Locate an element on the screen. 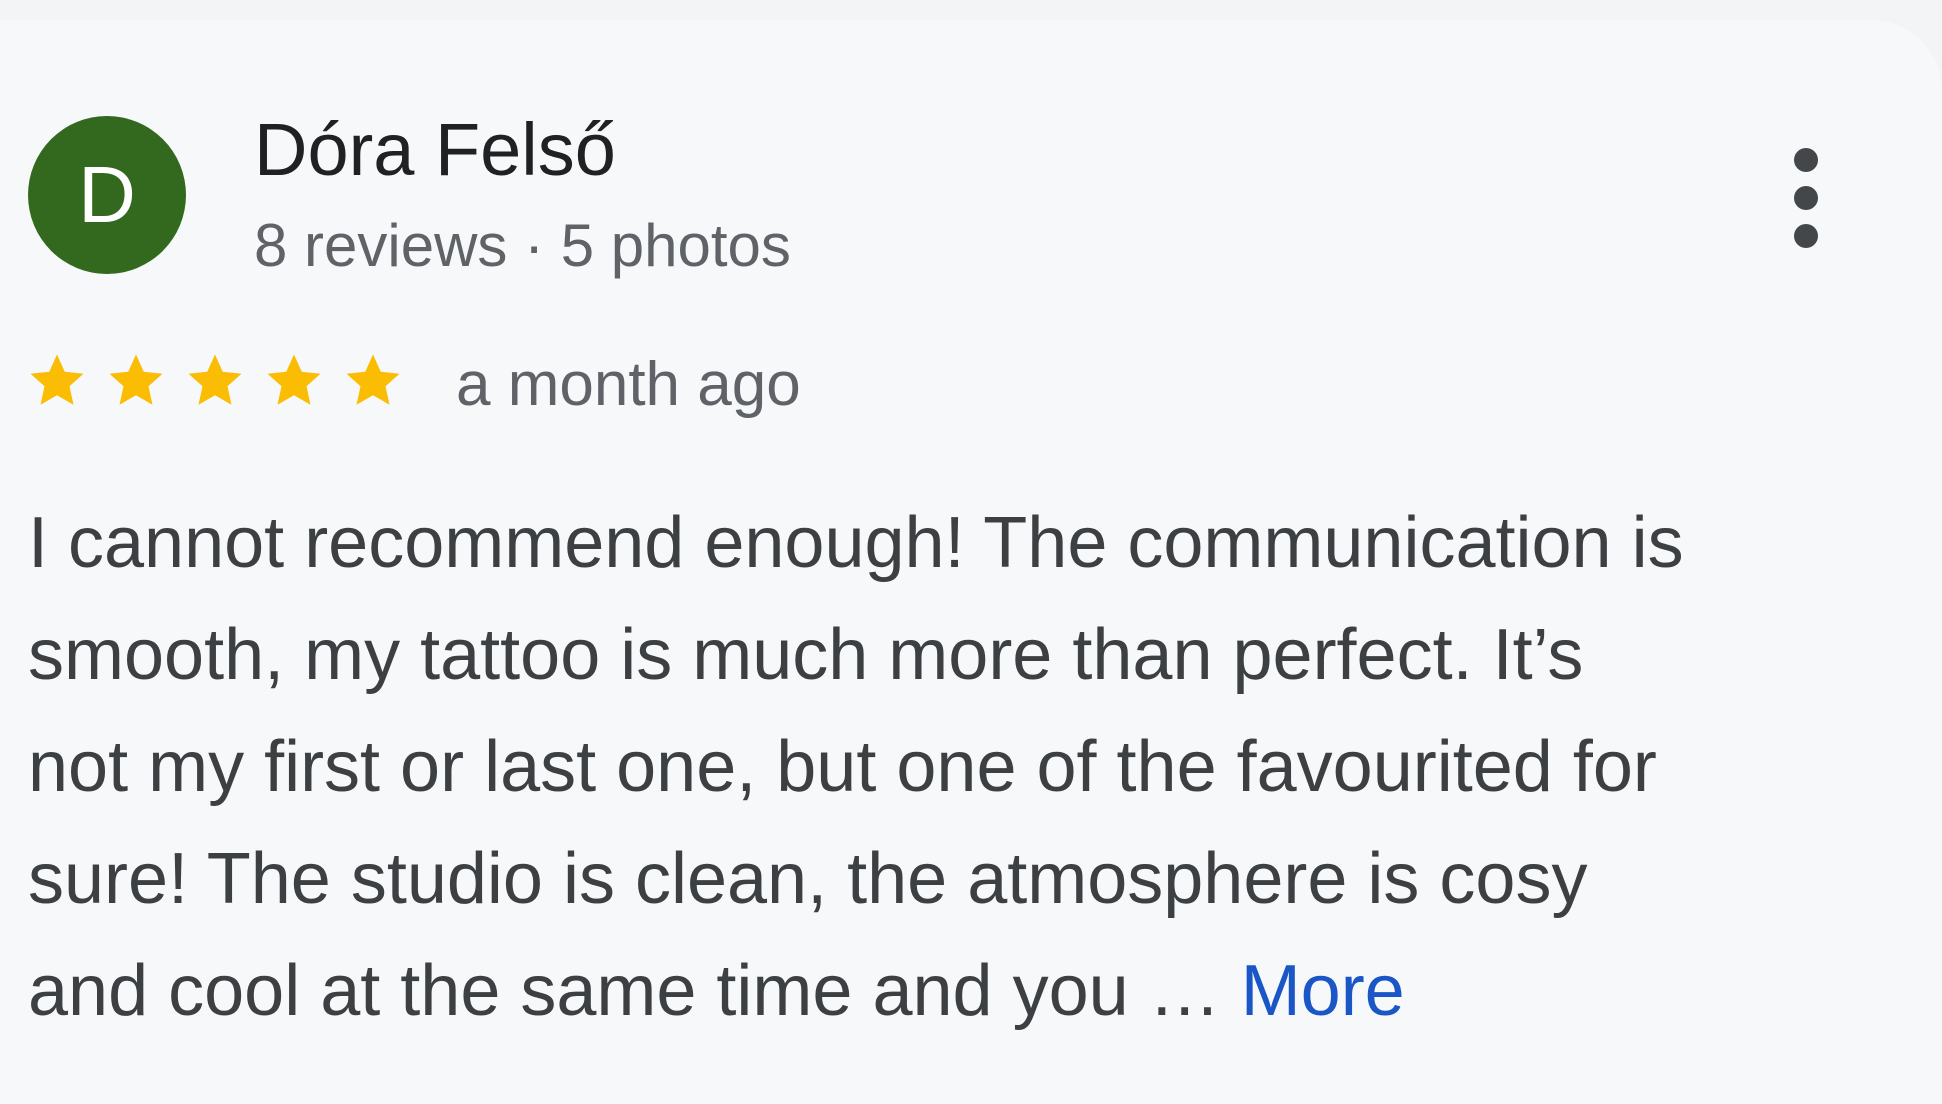 The image size is (1942, 1104). review-line-last: and cool at the same time and you … More is located at coordinates (968, 991).